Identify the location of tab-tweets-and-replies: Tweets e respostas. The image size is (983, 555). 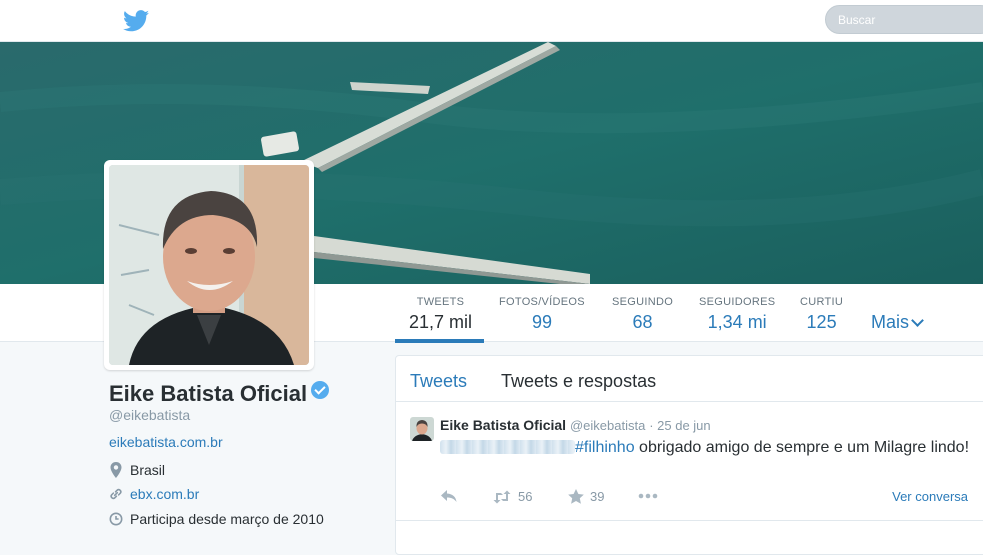
(578, 381).